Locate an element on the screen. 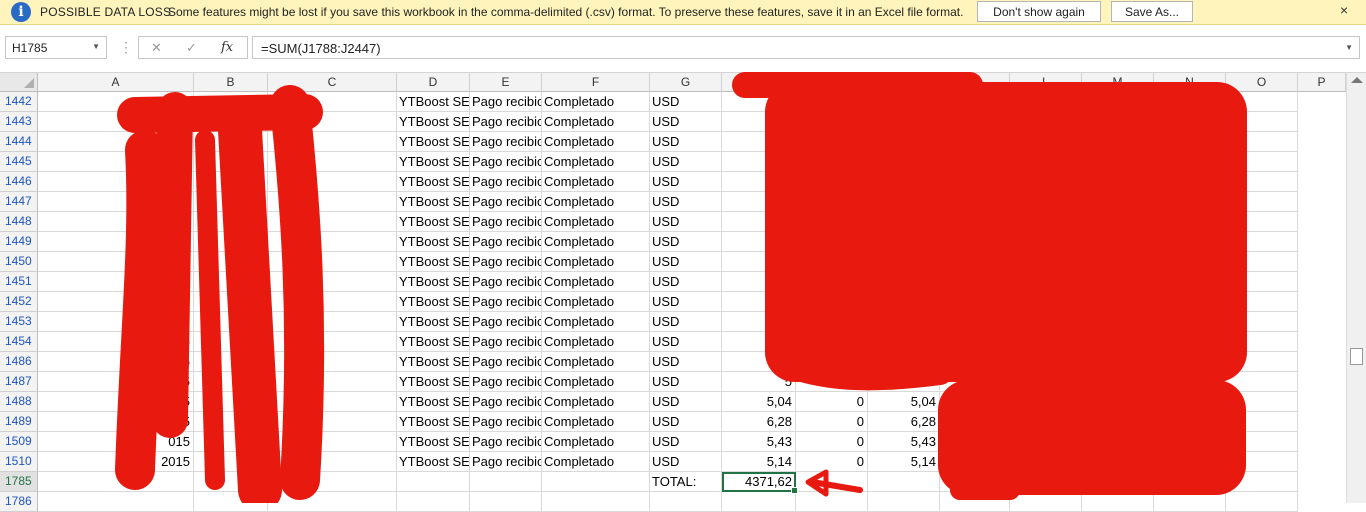 The width and height of the screenshot is (1366, 512). formula-input: =SUM(J1788:J2447) ▼ is located at coordinates (806, 47).